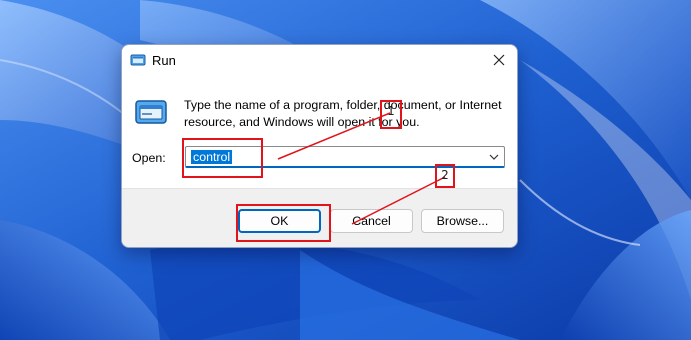 This screenshot has height=340, width=691. What do you see at coordinates (319, 60) in the screenshot?
I see `title-bar: Run` at bounding box center [319, 60].